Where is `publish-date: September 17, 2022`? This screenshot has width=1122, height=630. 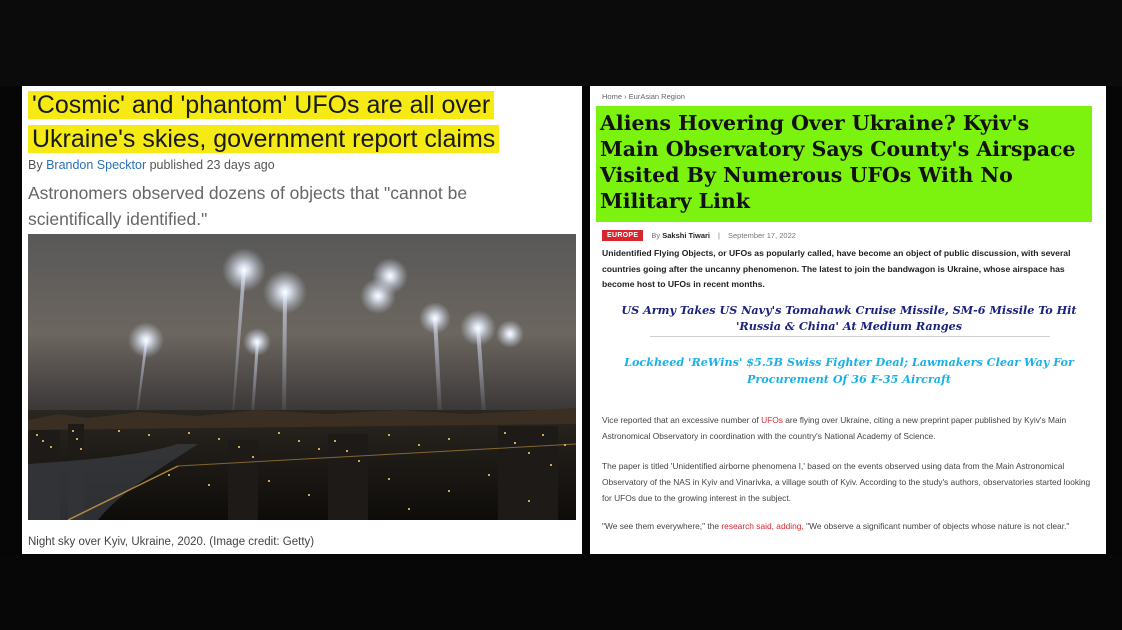 publish-date: September 17, 2022 is located at coordinates (761, 235).